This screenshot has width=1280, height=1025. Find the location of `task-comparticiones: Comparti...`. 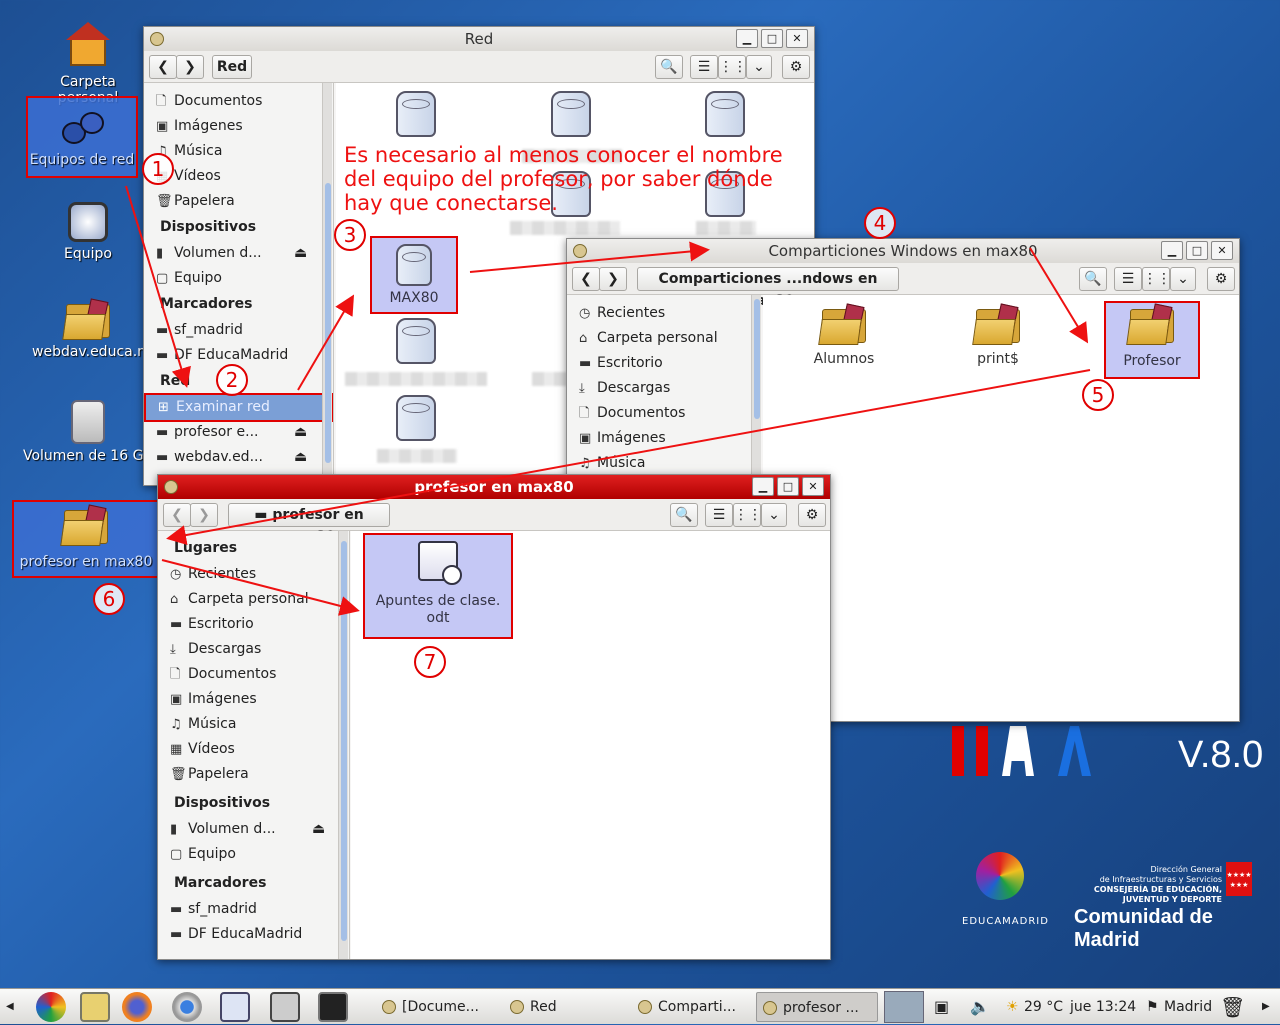

task-comparticiones: Comparti... is located at coordinates (688, 1007).